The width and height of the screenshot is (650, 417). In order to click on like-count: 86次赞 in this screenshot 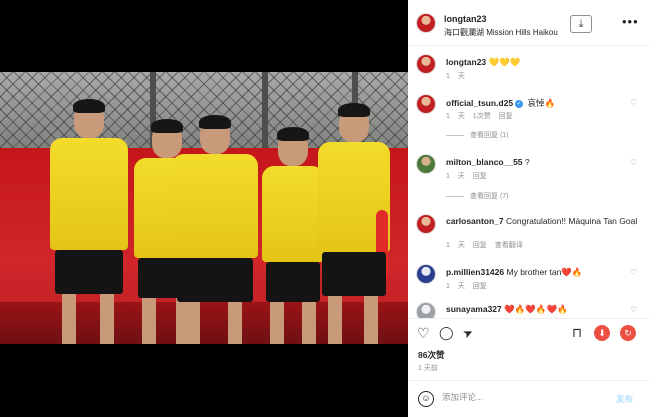, I will do `click(431, 355)`.